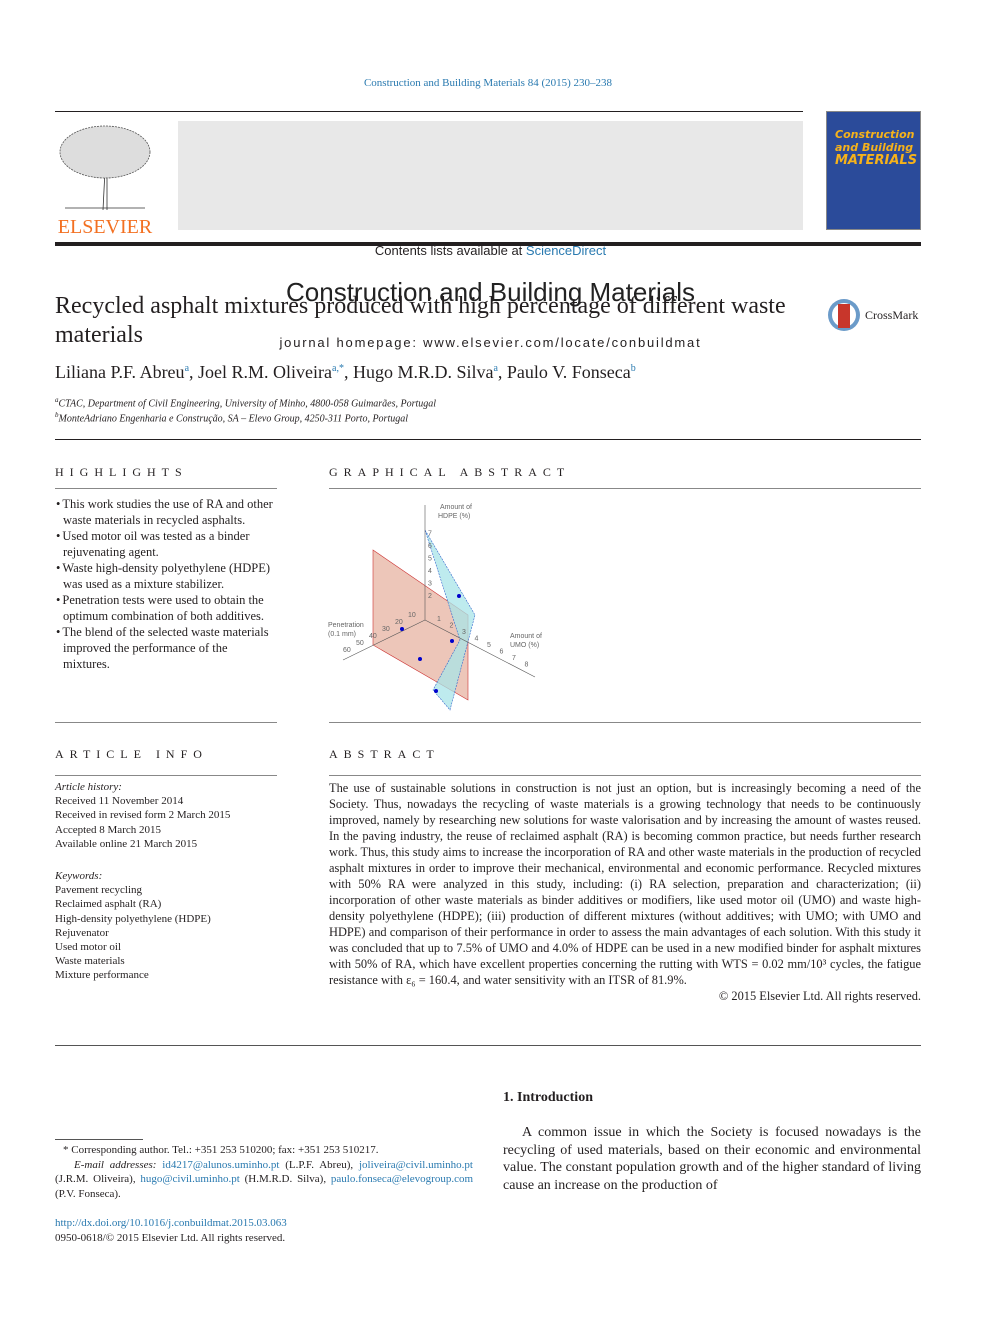 The width and height of the screenshot is (992, 1323). I want to click on keyword: Waste materials, so click(90, 961).